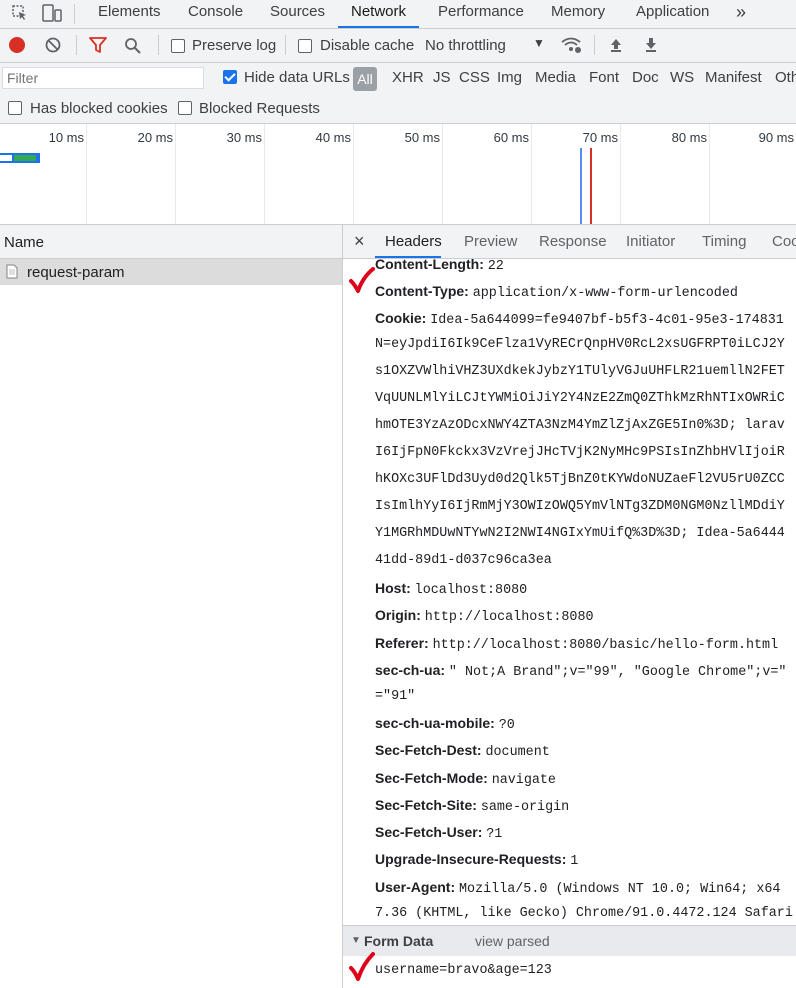 The image size is (796, 988). I want to click on tab-performance: Performance, so click(481, 14).